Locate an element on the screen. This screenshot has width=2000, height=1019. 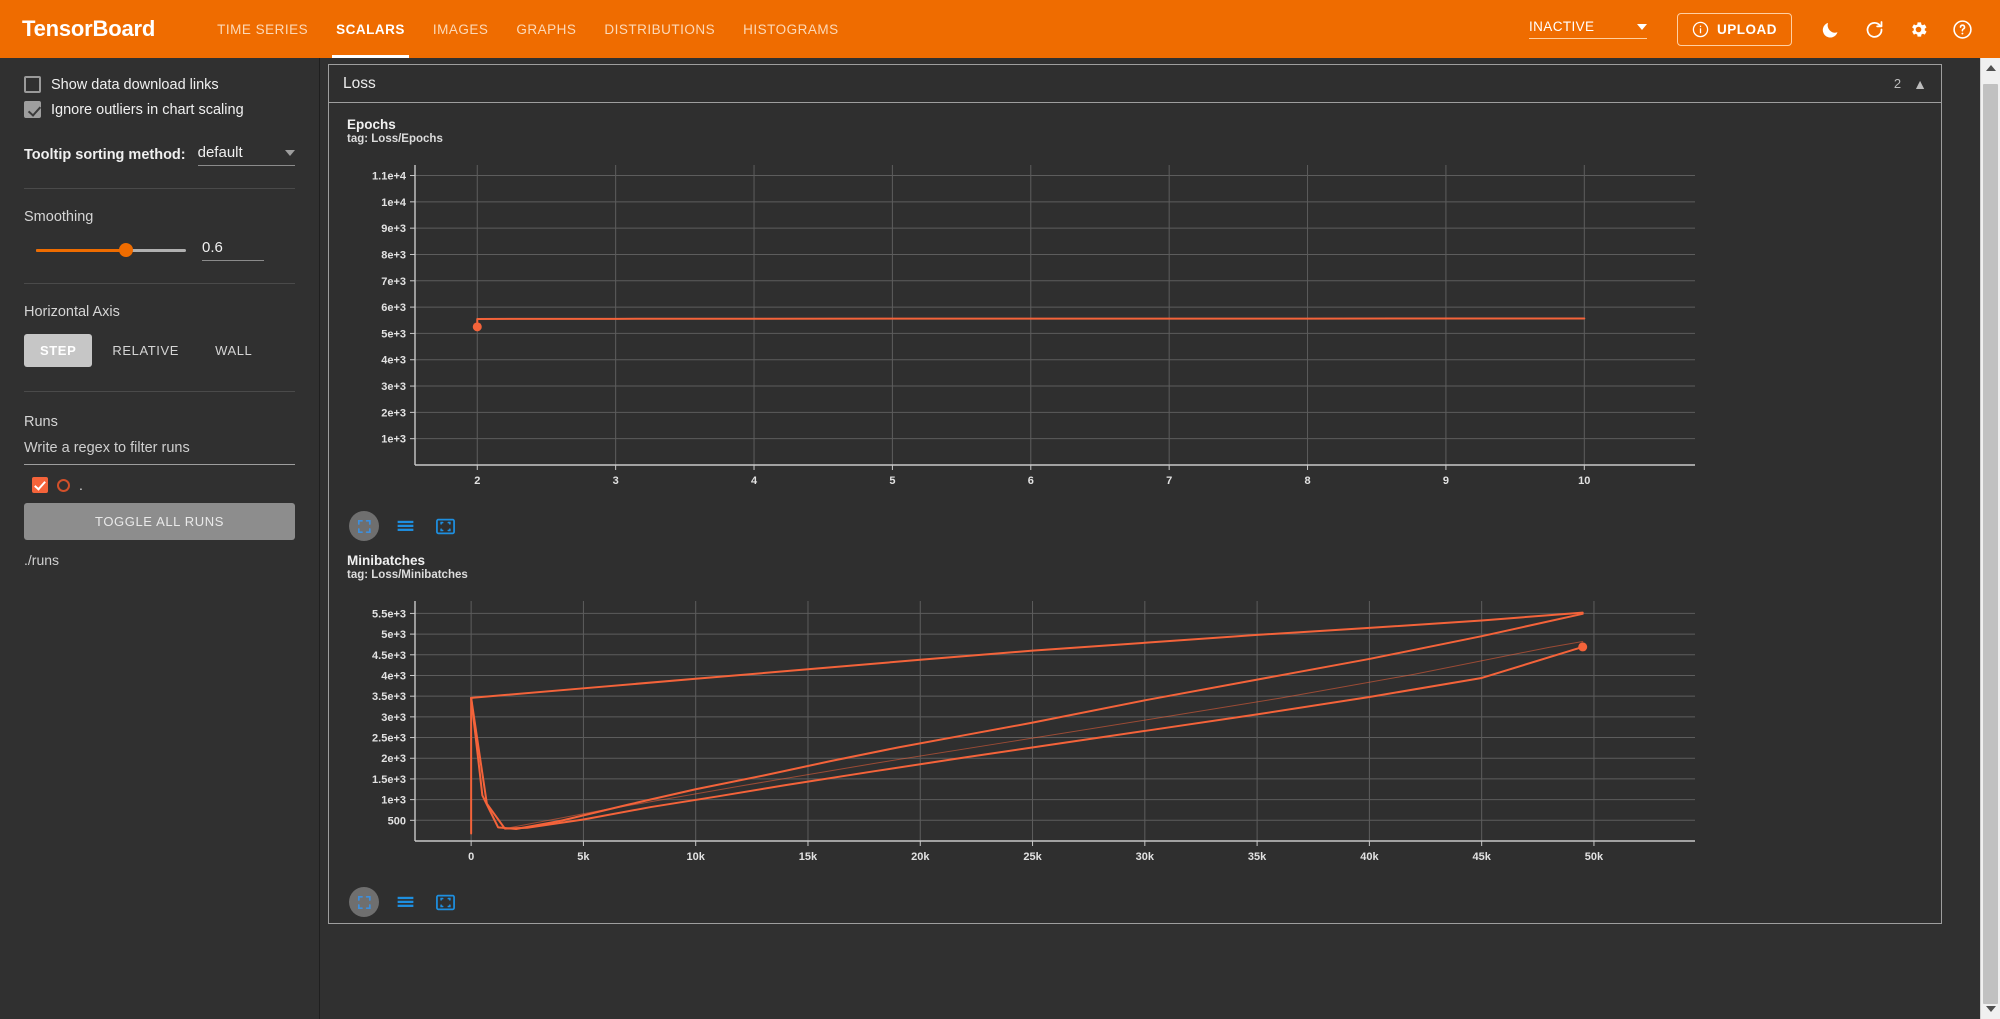
smoothing-value-input: 0.6 is located at coordinates (233, 250).